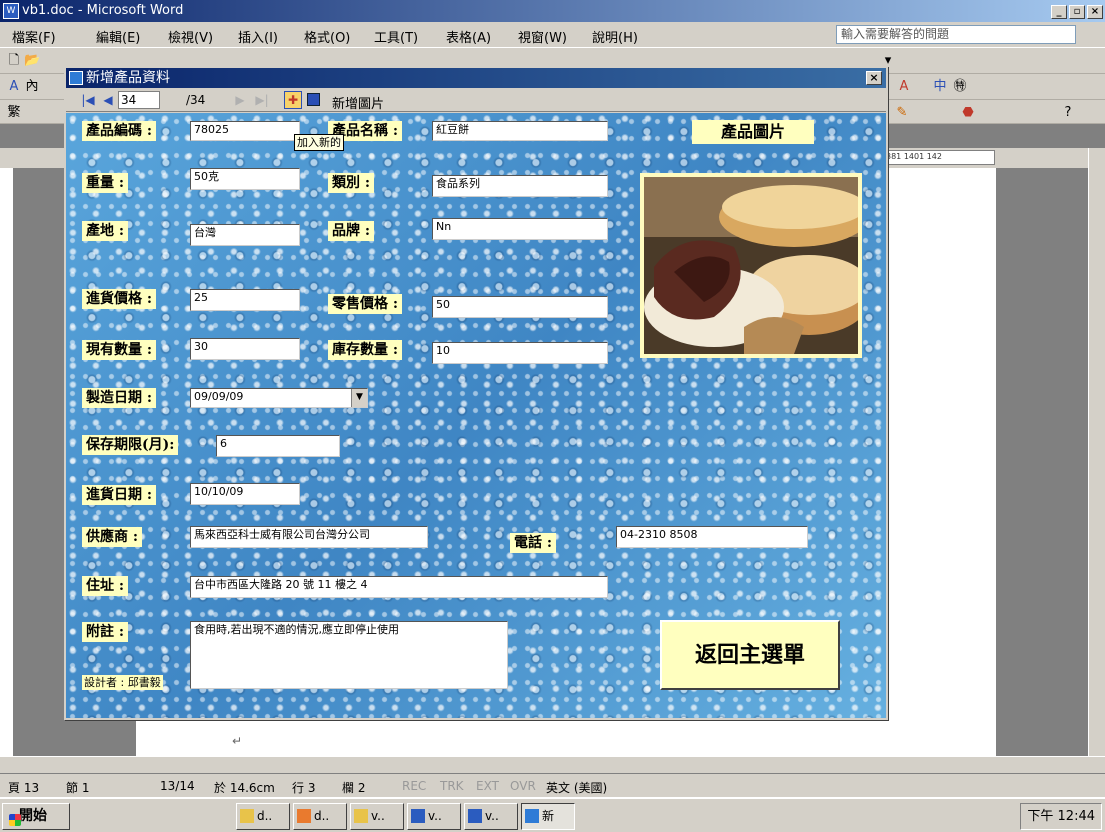  What do you see at coordinates (399, 587) in the screenshot?
I see `address-field: 台中市西區大隆路 20 號 11 樓之 4` at bounding box center [399, 587].